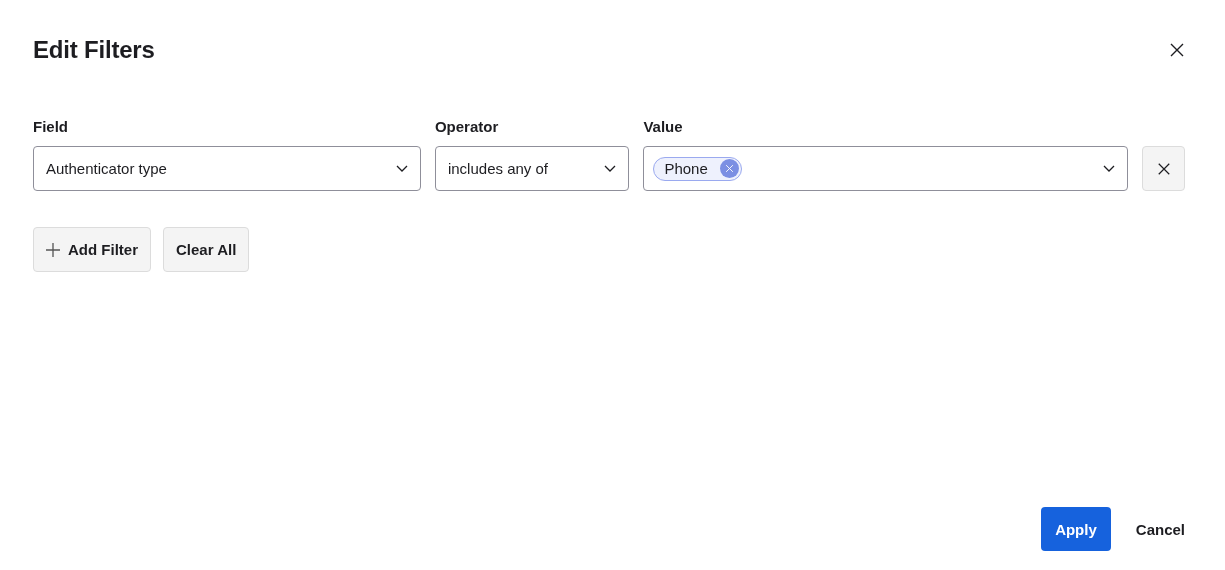 The height and width of the screenshot is (570, 1225). What do you see at coordinates (1076, 529) in the screenshot?
I see `apply-button: Apply` at bounding box center [1076, 529].